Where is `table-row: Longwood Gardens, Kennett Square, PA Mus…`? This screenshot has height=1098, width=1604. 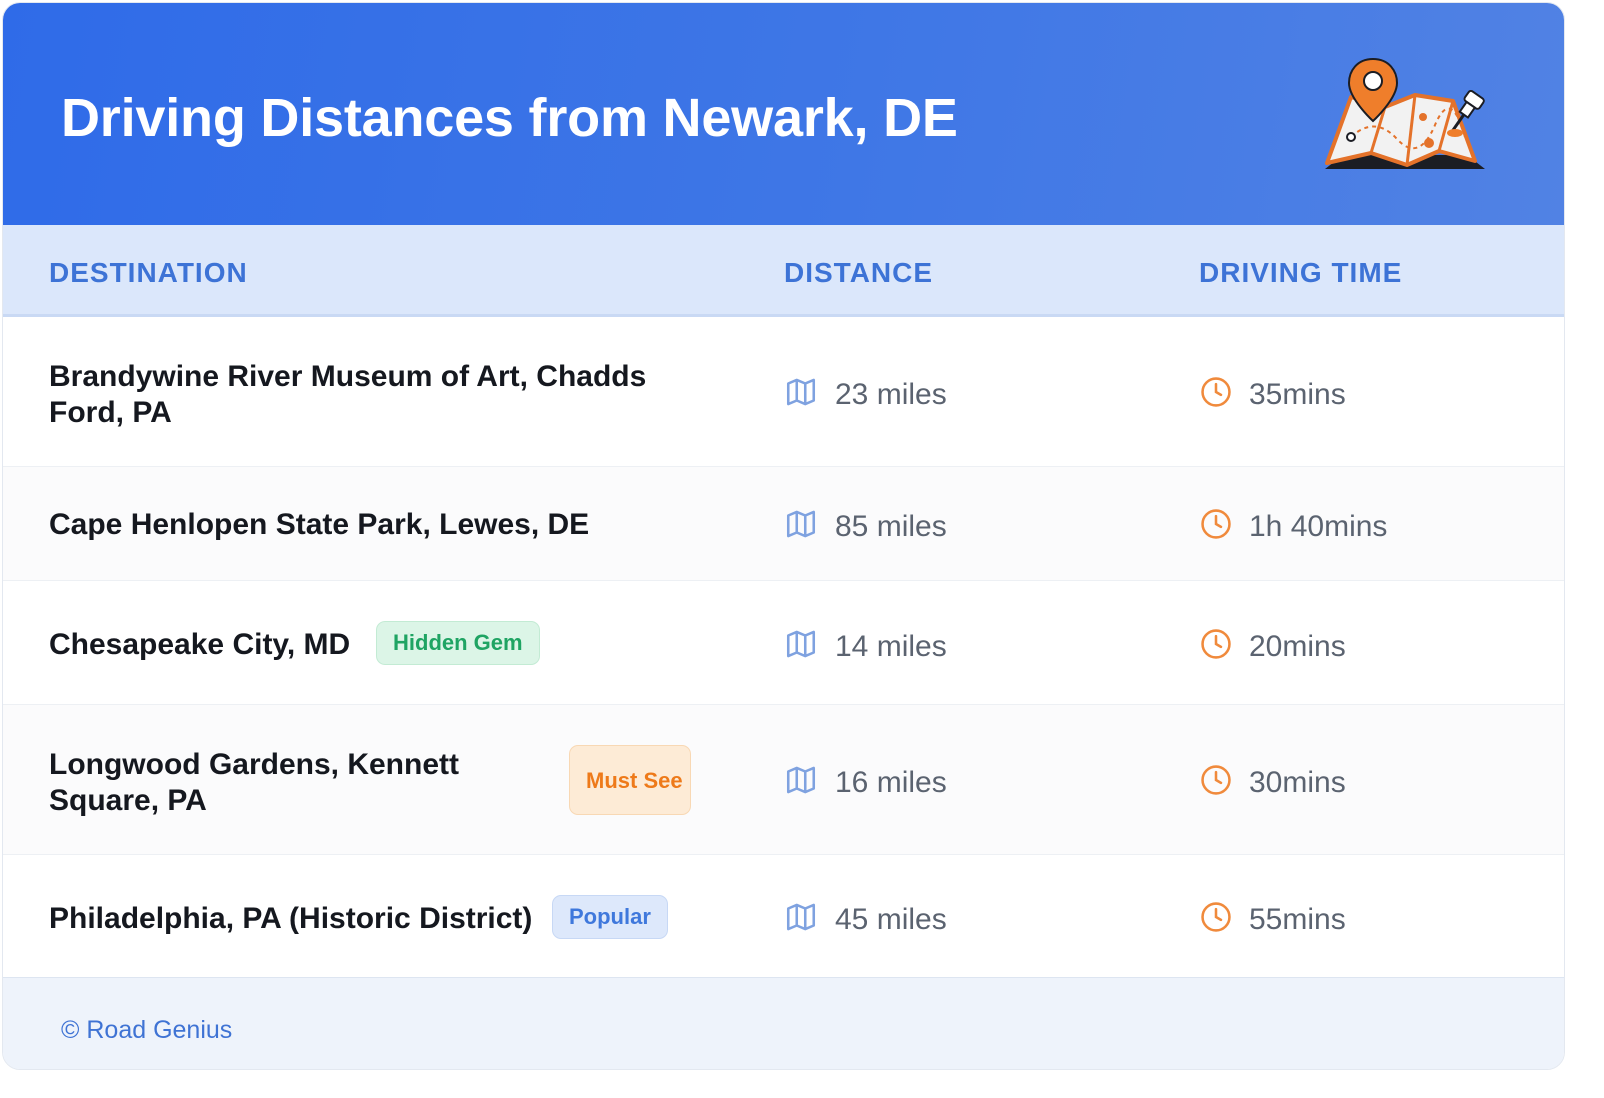
table-row: Longwood Gardens, Kennett Square, PA Mus… is located at coordinates (783, 780).